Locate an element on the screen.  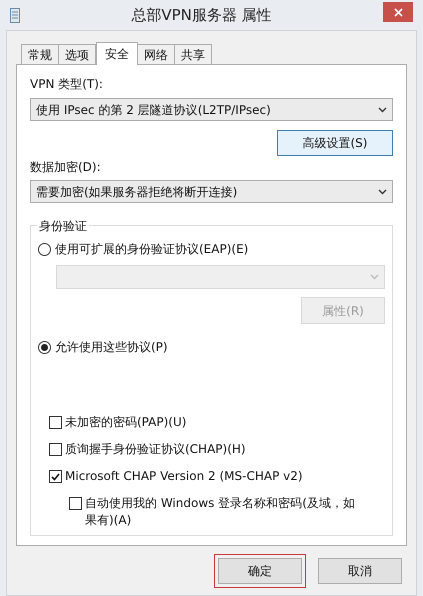
close-icon is located at coordinates (398, 12).